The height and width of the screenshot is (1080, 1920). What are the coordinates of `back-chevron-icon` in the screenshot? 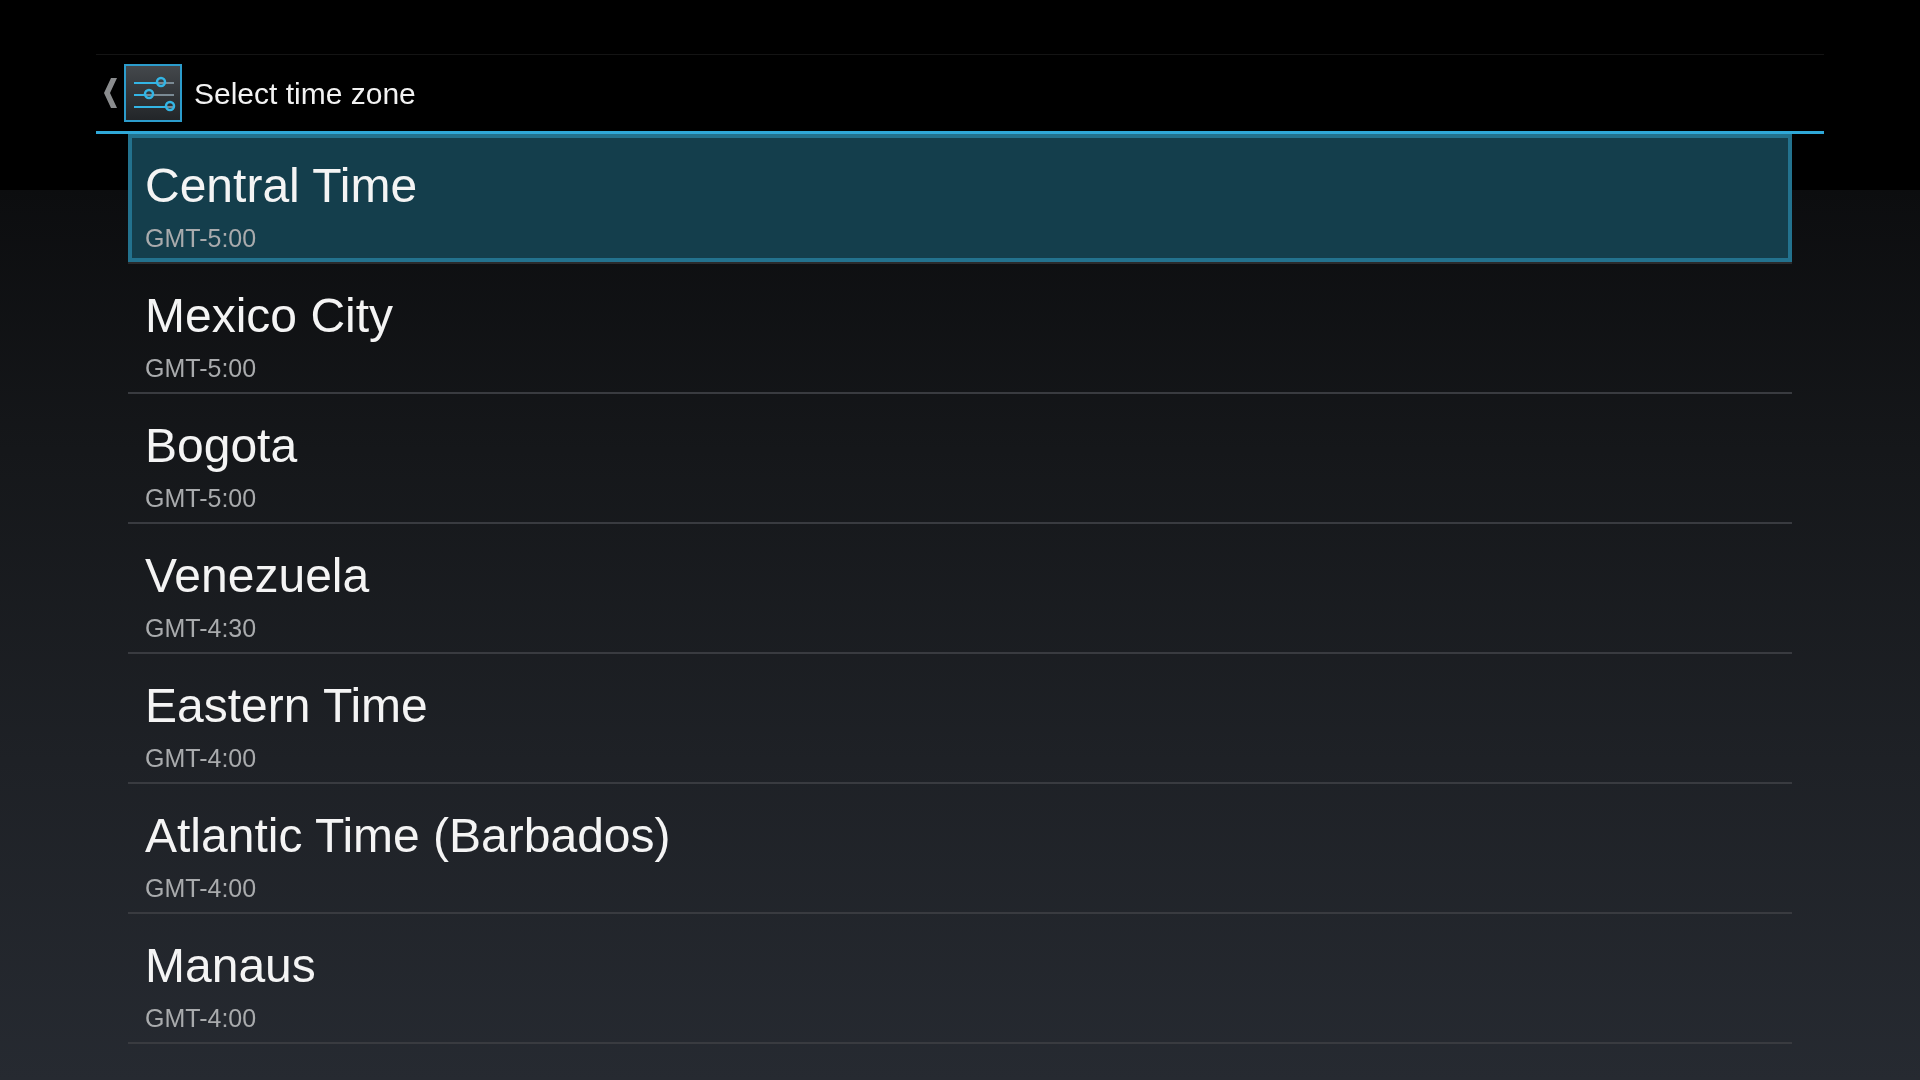 It's located at (110, 93).